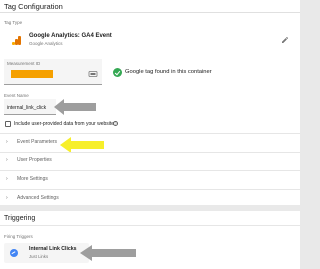  What do you see at coordinates (150, 180) in the screenshot?
I see `section-more-settings: › More Settings` at bounding box center [150, 180].